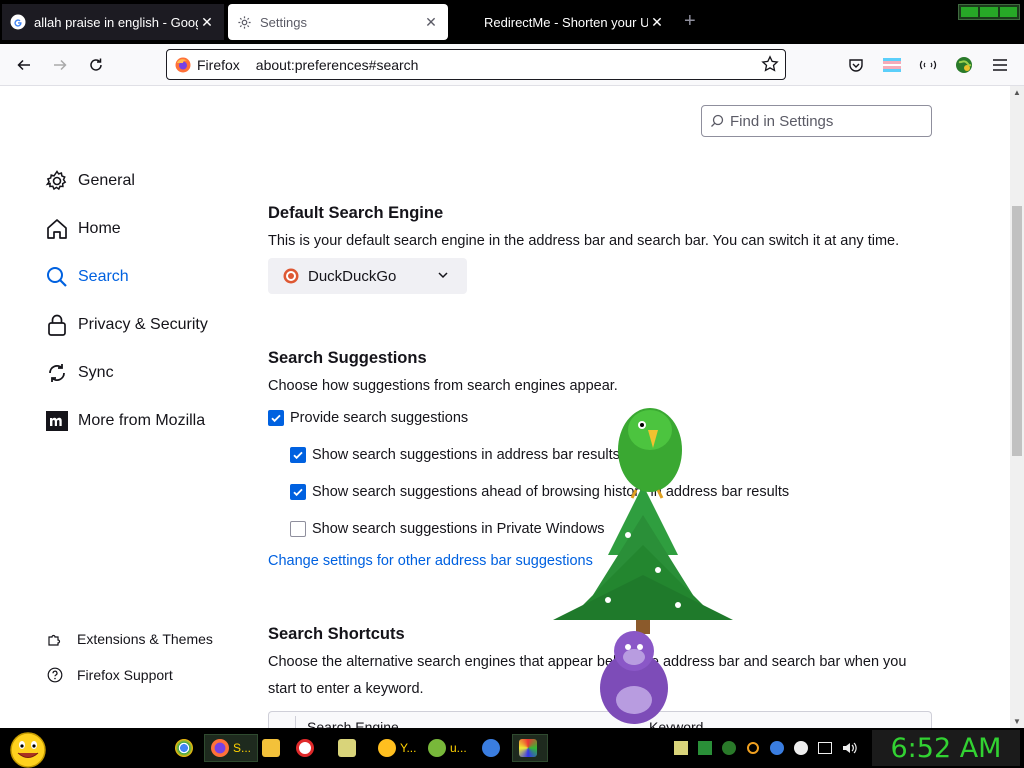 The image size is (1024, 768). What do you see at coordinates (28, 749) in the screenshot?
I see `smiley-start-icon` at bounding box center [28, 749].